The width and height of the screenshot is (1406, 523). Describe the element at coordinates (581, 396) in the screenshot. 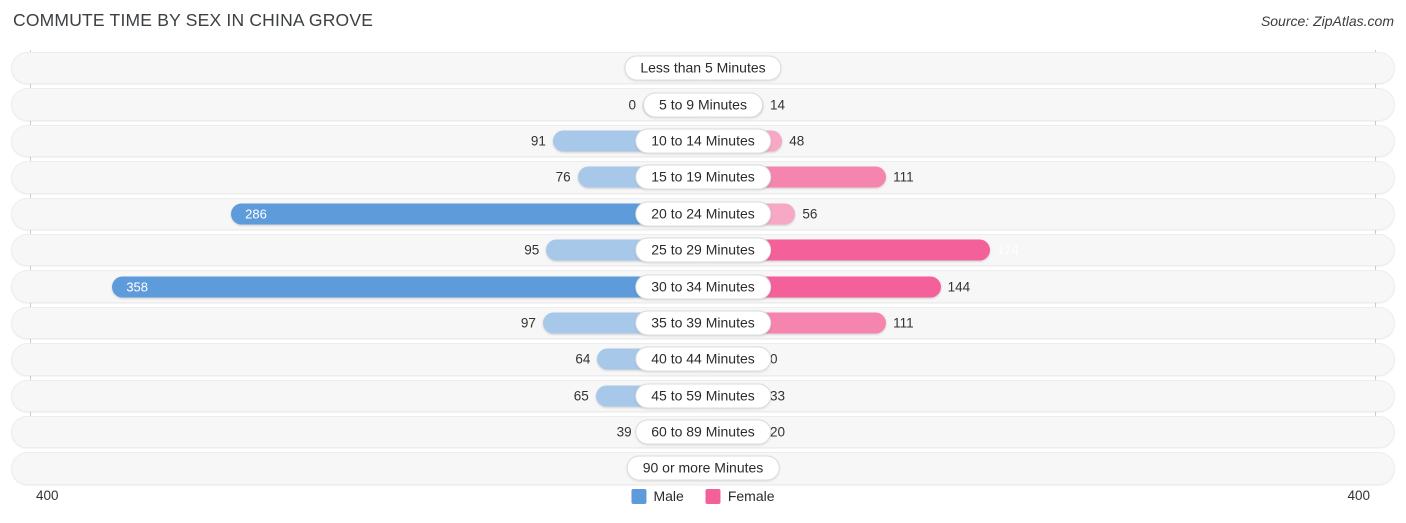

I see `value-label-male: 65` at that location.